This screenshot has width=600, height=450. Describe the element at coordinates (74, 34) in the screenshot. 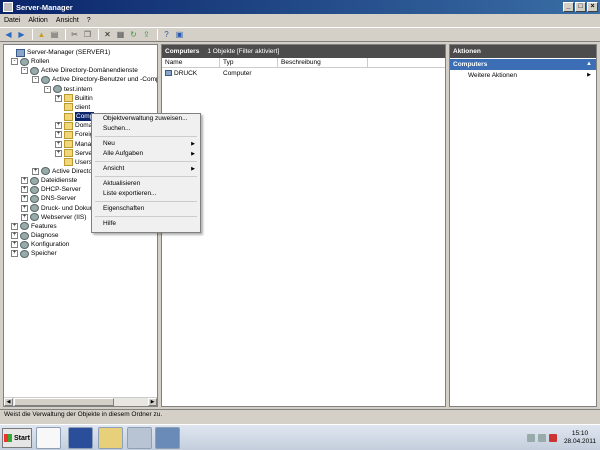

I see `cut-icon: ✂` at that location.